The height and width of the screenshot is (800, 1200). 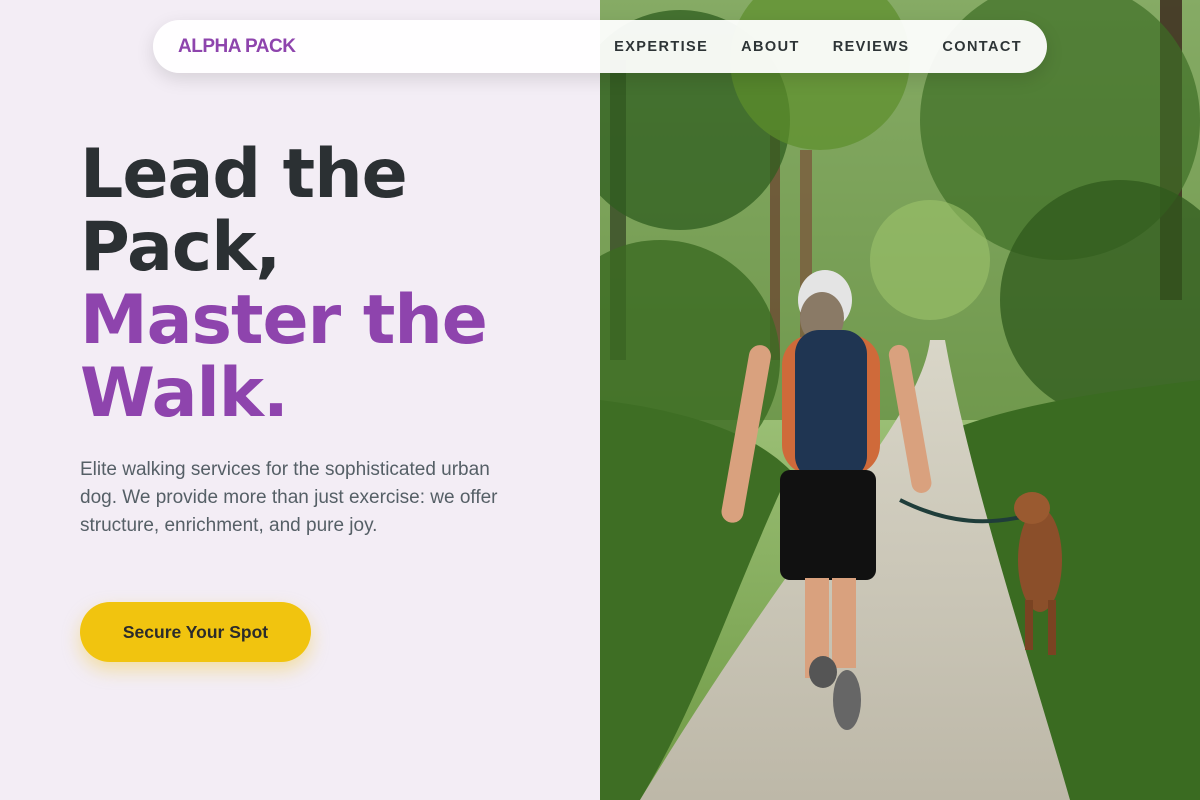 What do you see at coordinates (982, 47) in the screenshot?
I see `nav-link-contact: CONTACT` at bounding box center [982, 47].